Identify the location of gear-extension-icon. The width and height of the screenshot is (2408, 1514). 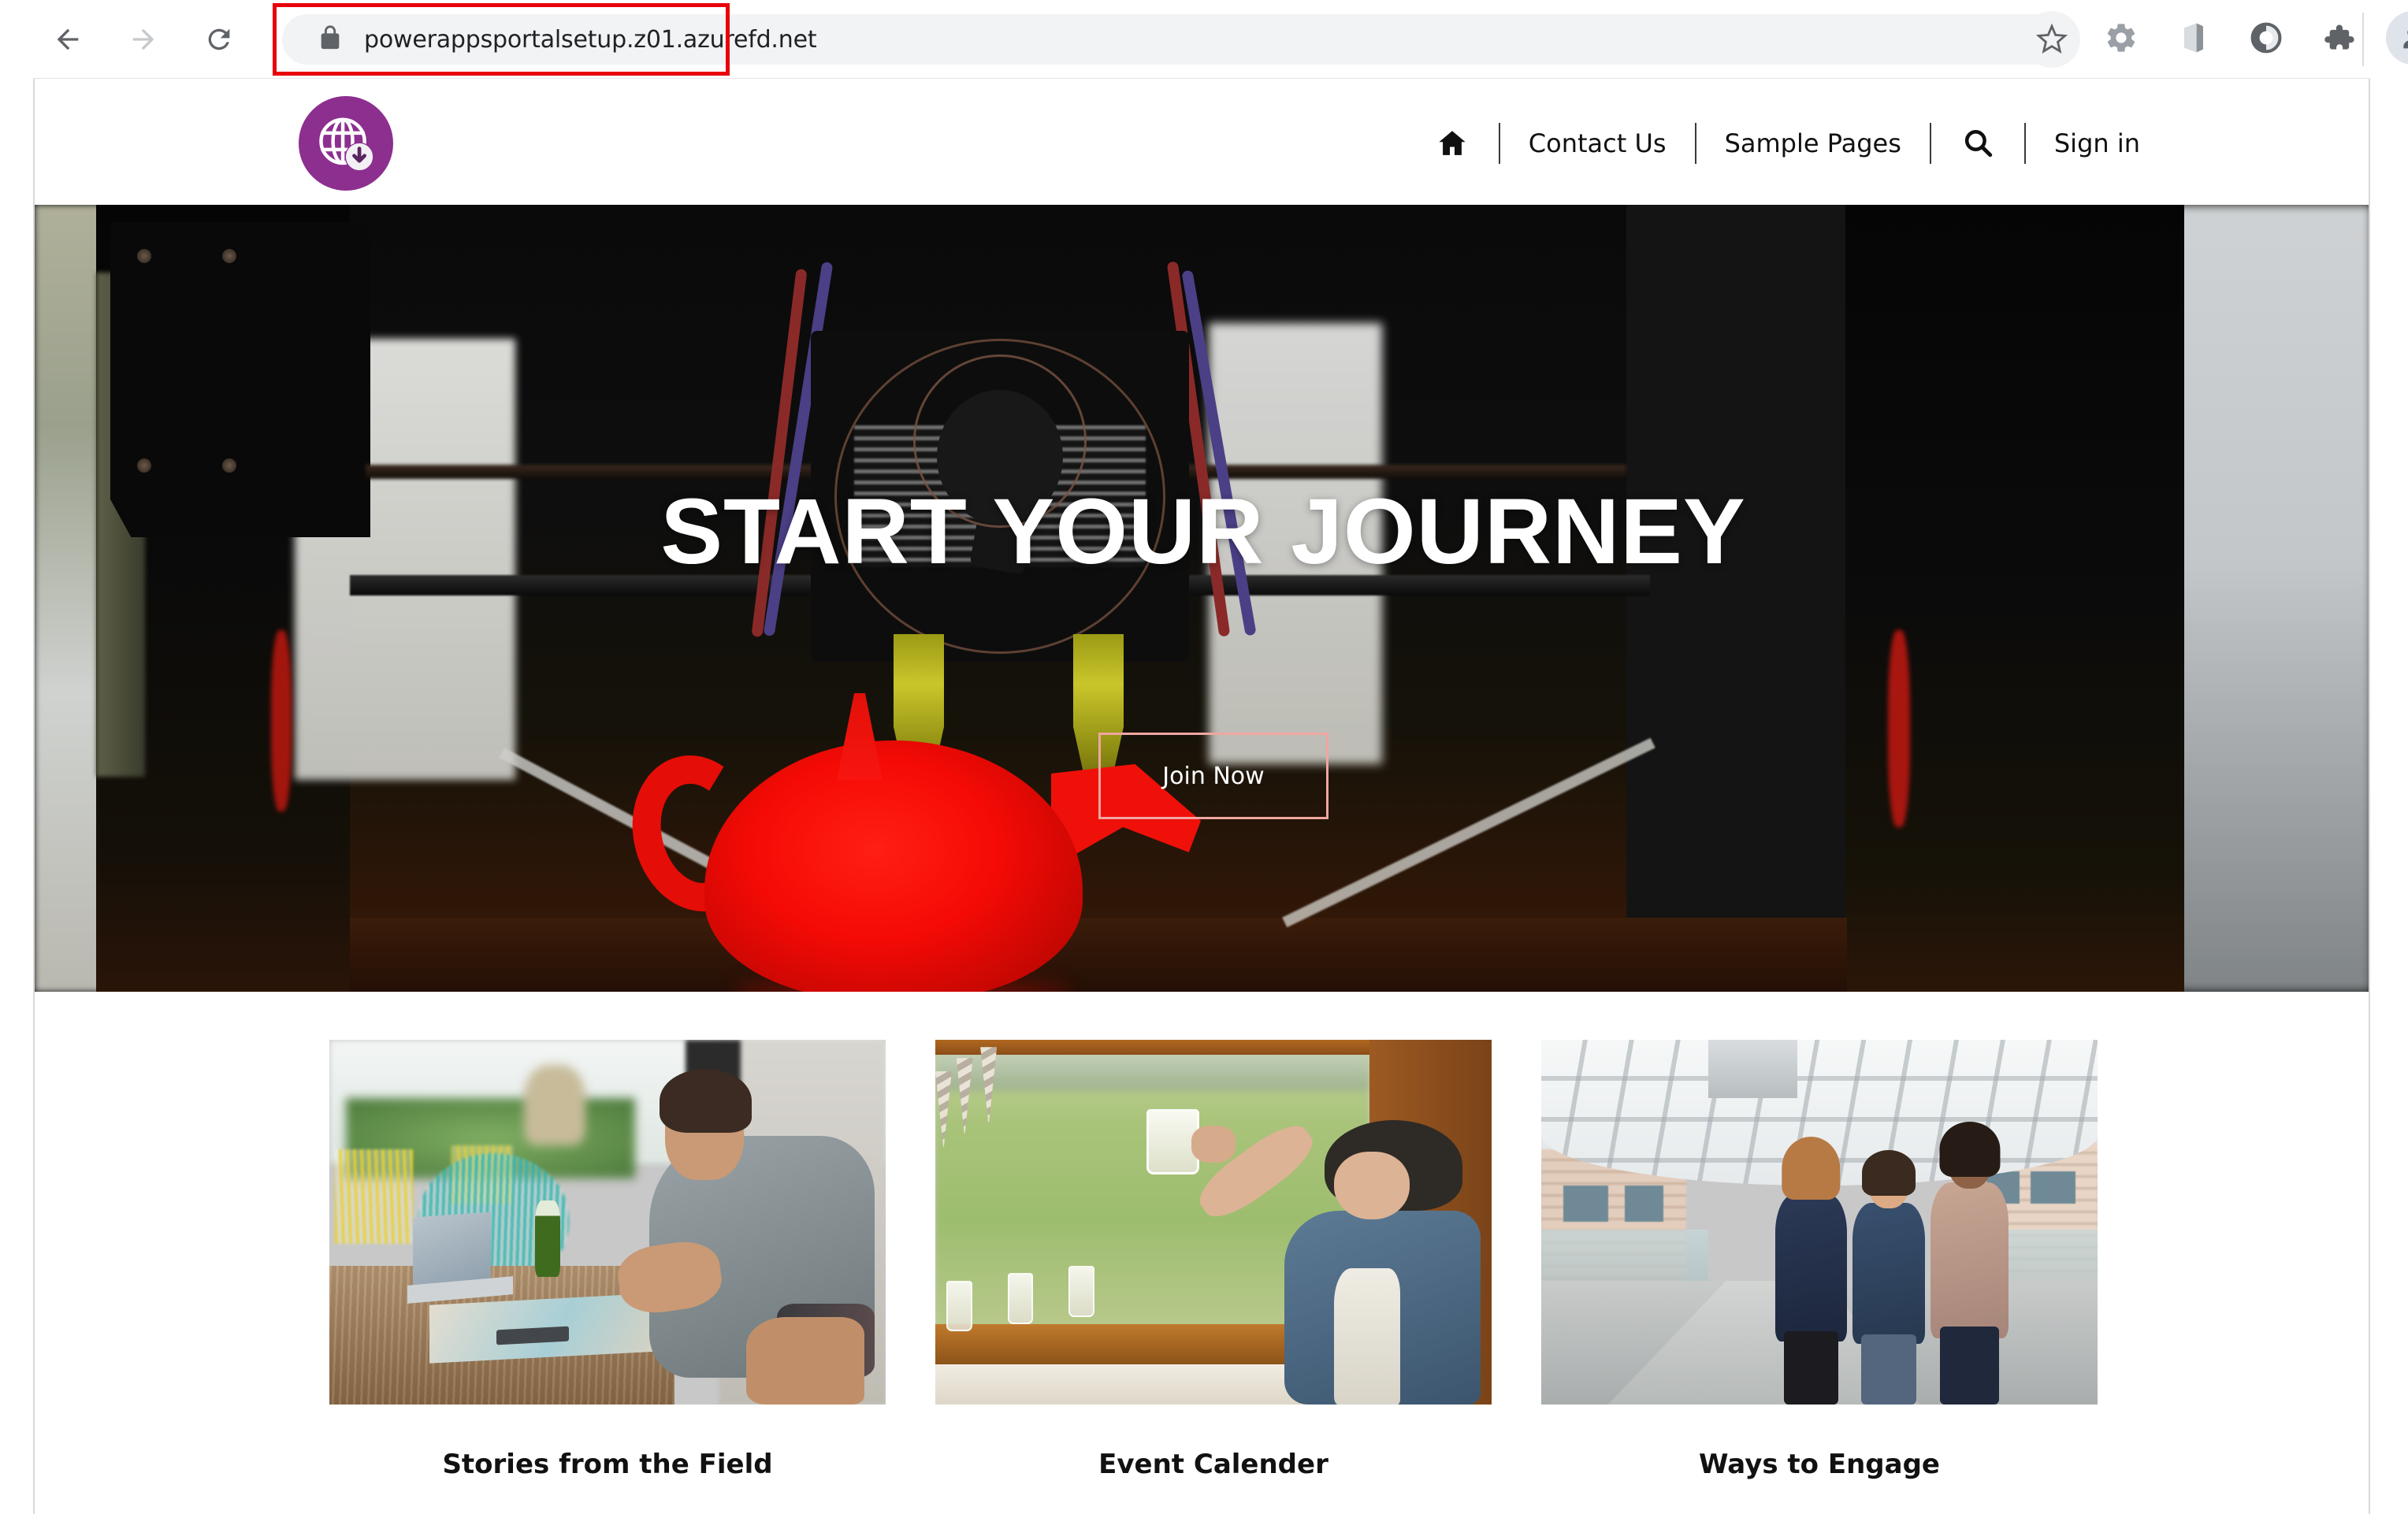
(2121, 38).